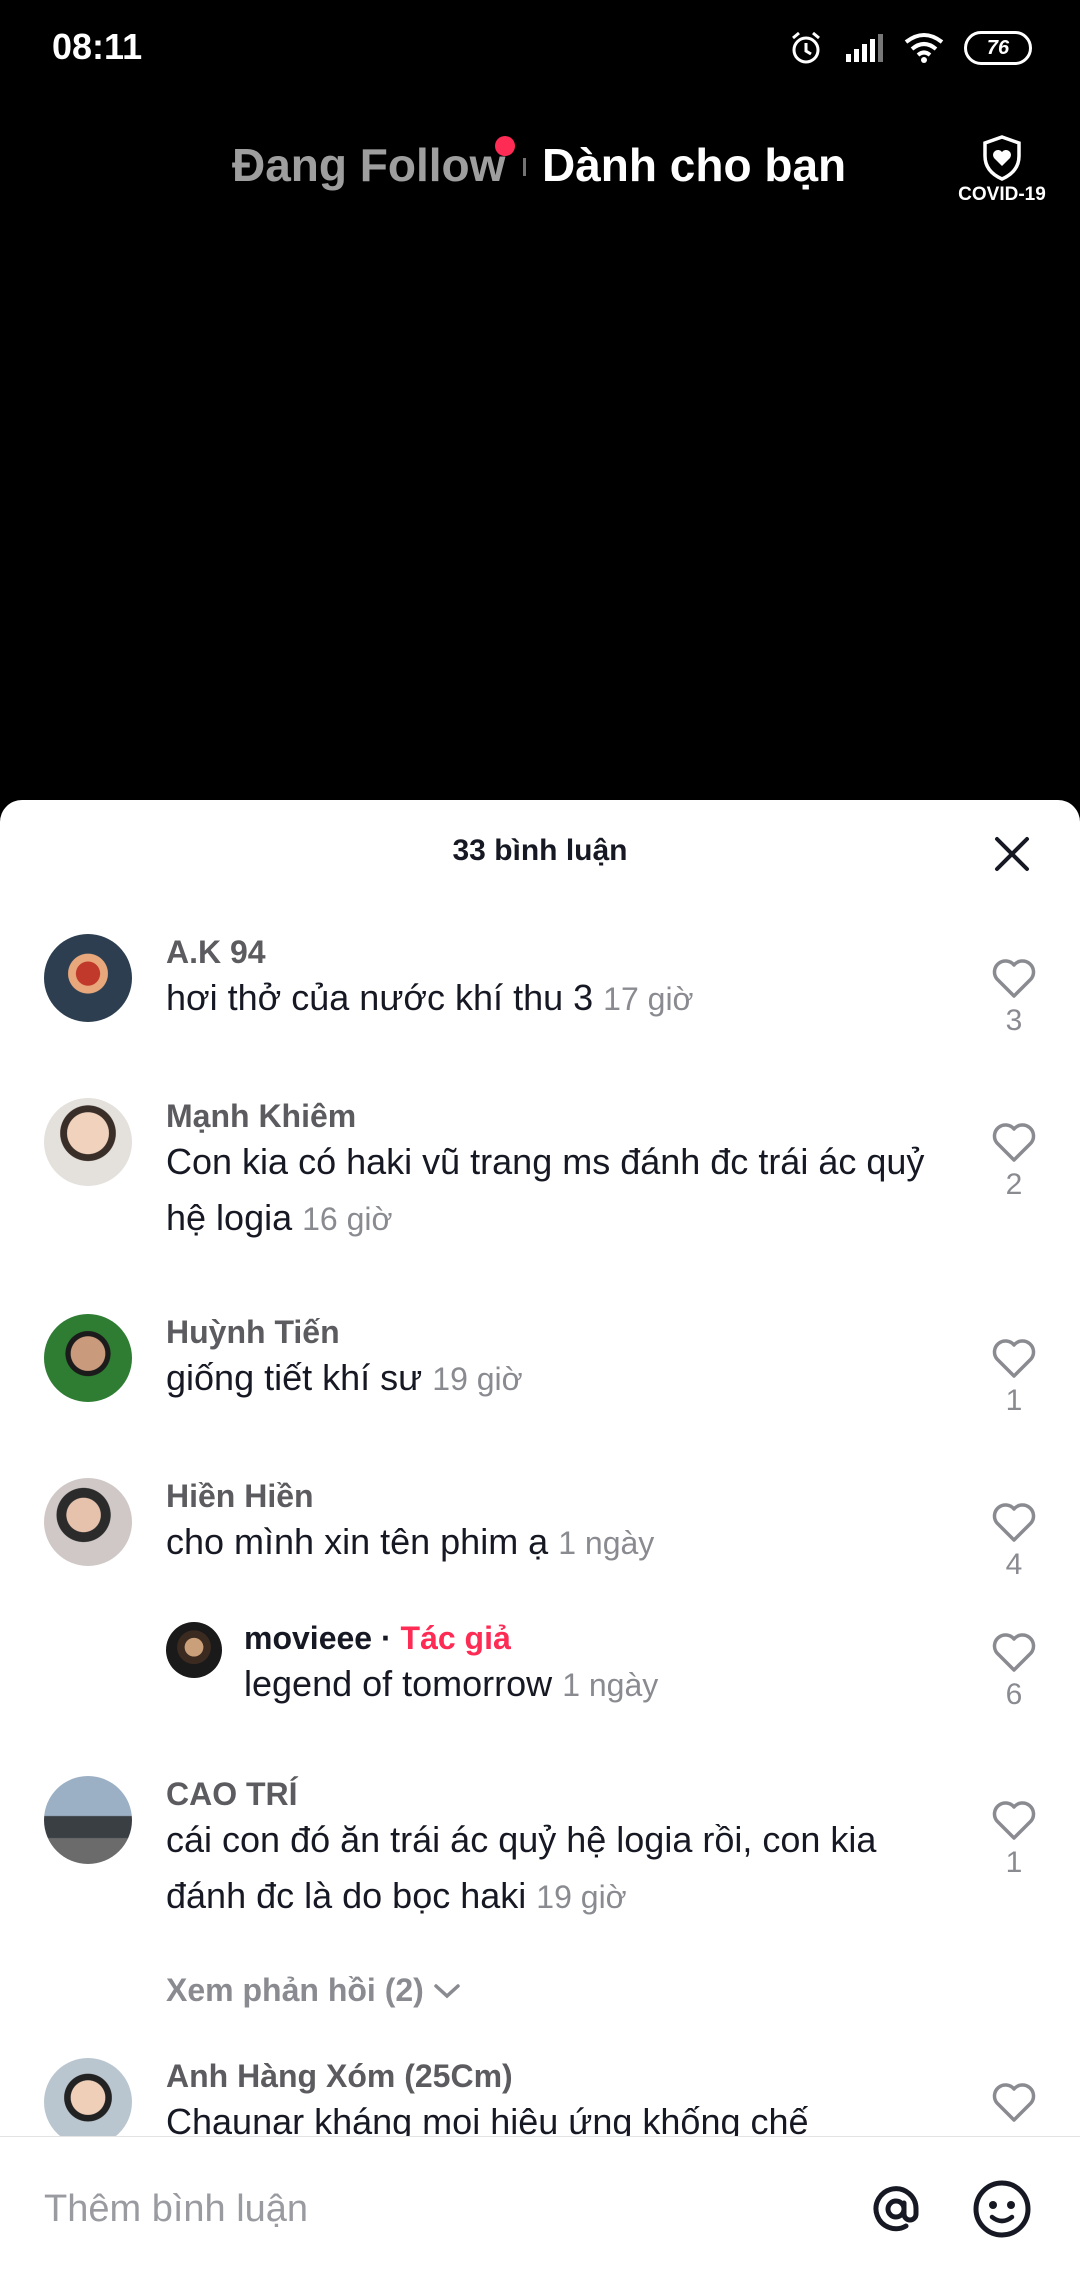 The width and height of the screenshot is (1080, 2280). I want to click on tab-for-you: Dành cho bạn, so click(694, 165).